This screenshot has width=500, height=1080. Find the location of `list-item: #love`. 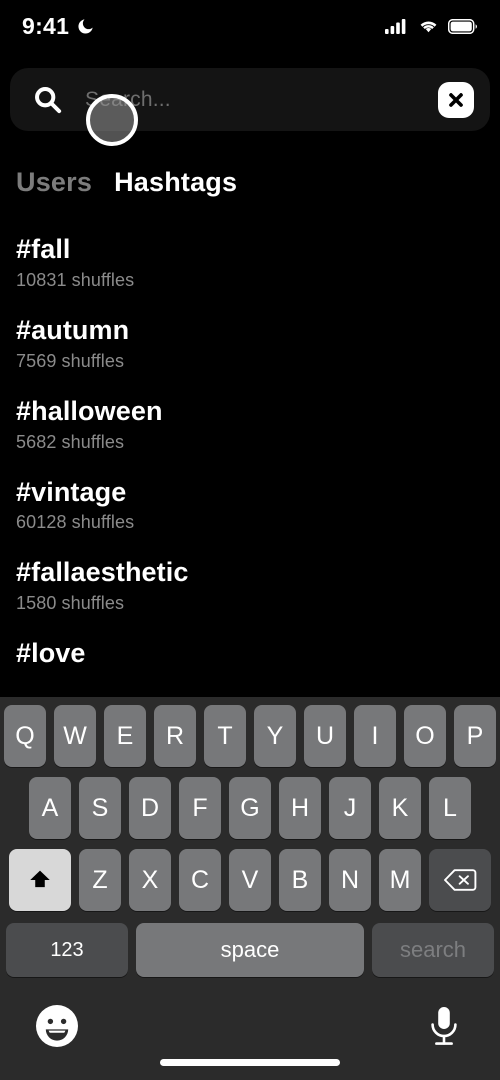

list-item: #love is located at coordinates (251, 654).